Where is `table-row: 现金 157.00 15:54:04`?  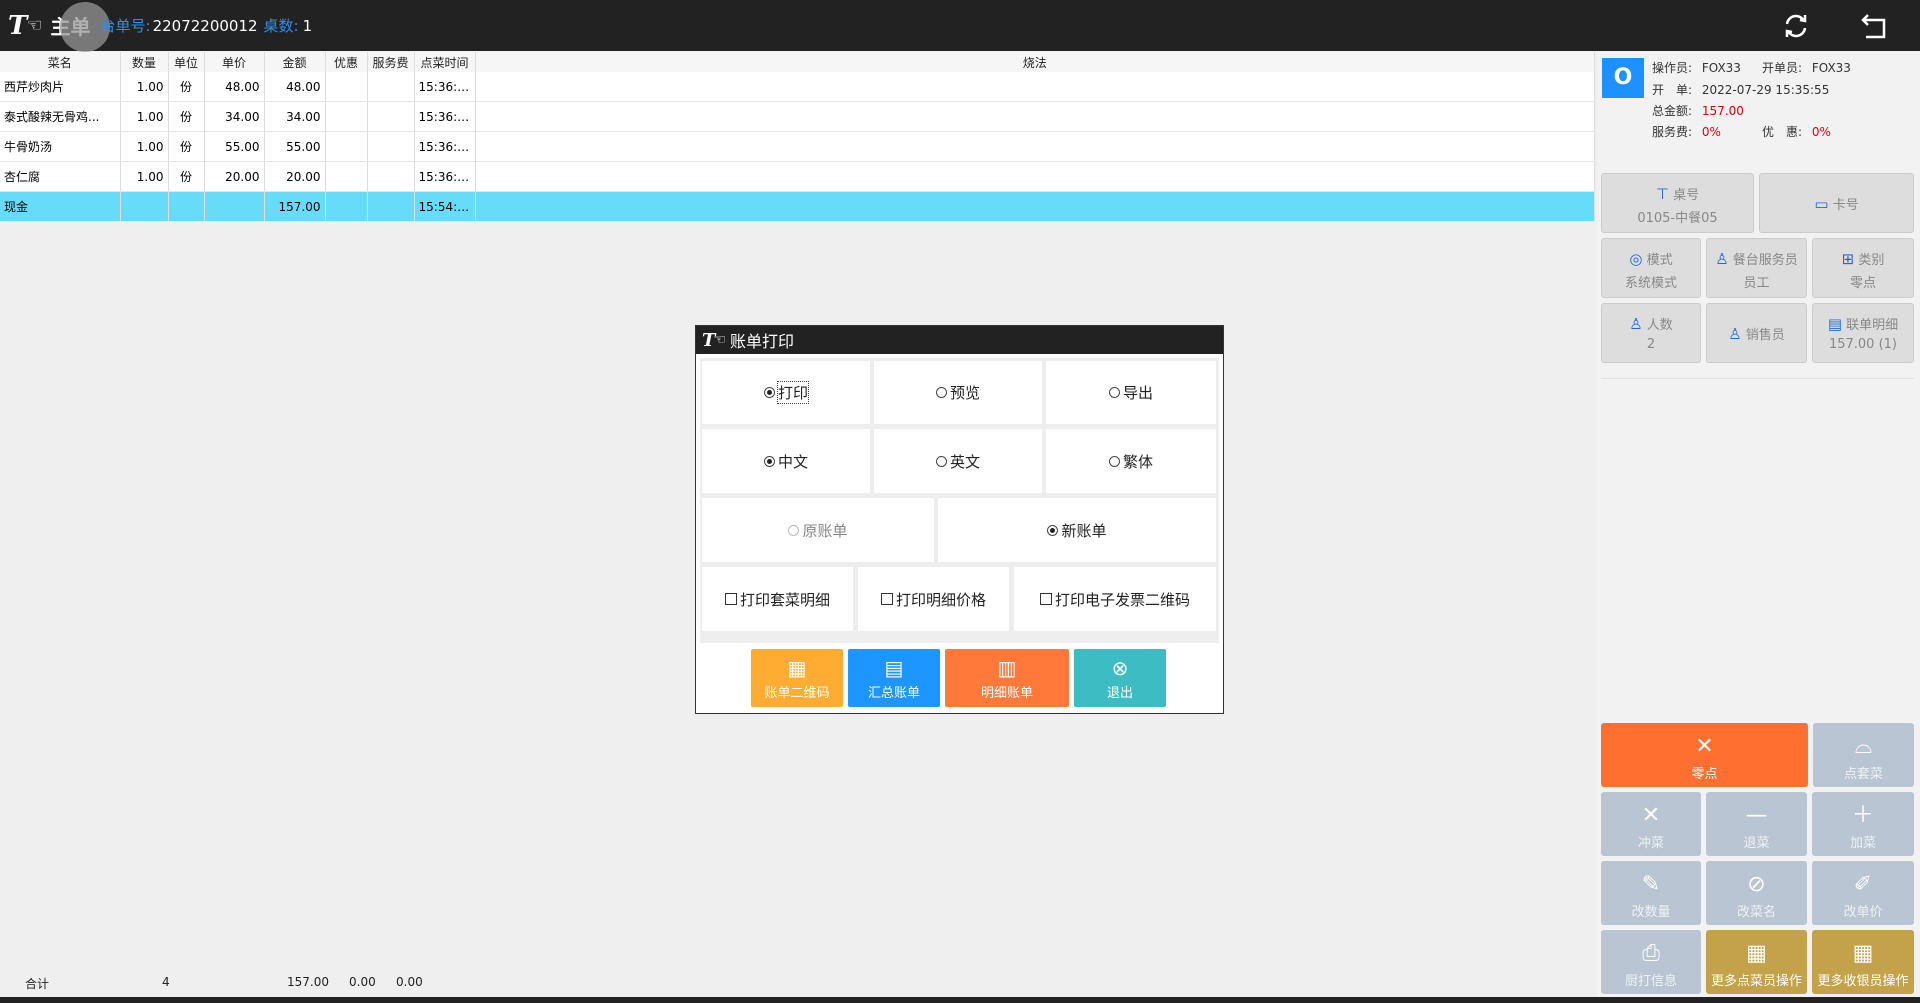
table-row: 现金 157.00 15:54:04 is located at coordinates (797, 206).